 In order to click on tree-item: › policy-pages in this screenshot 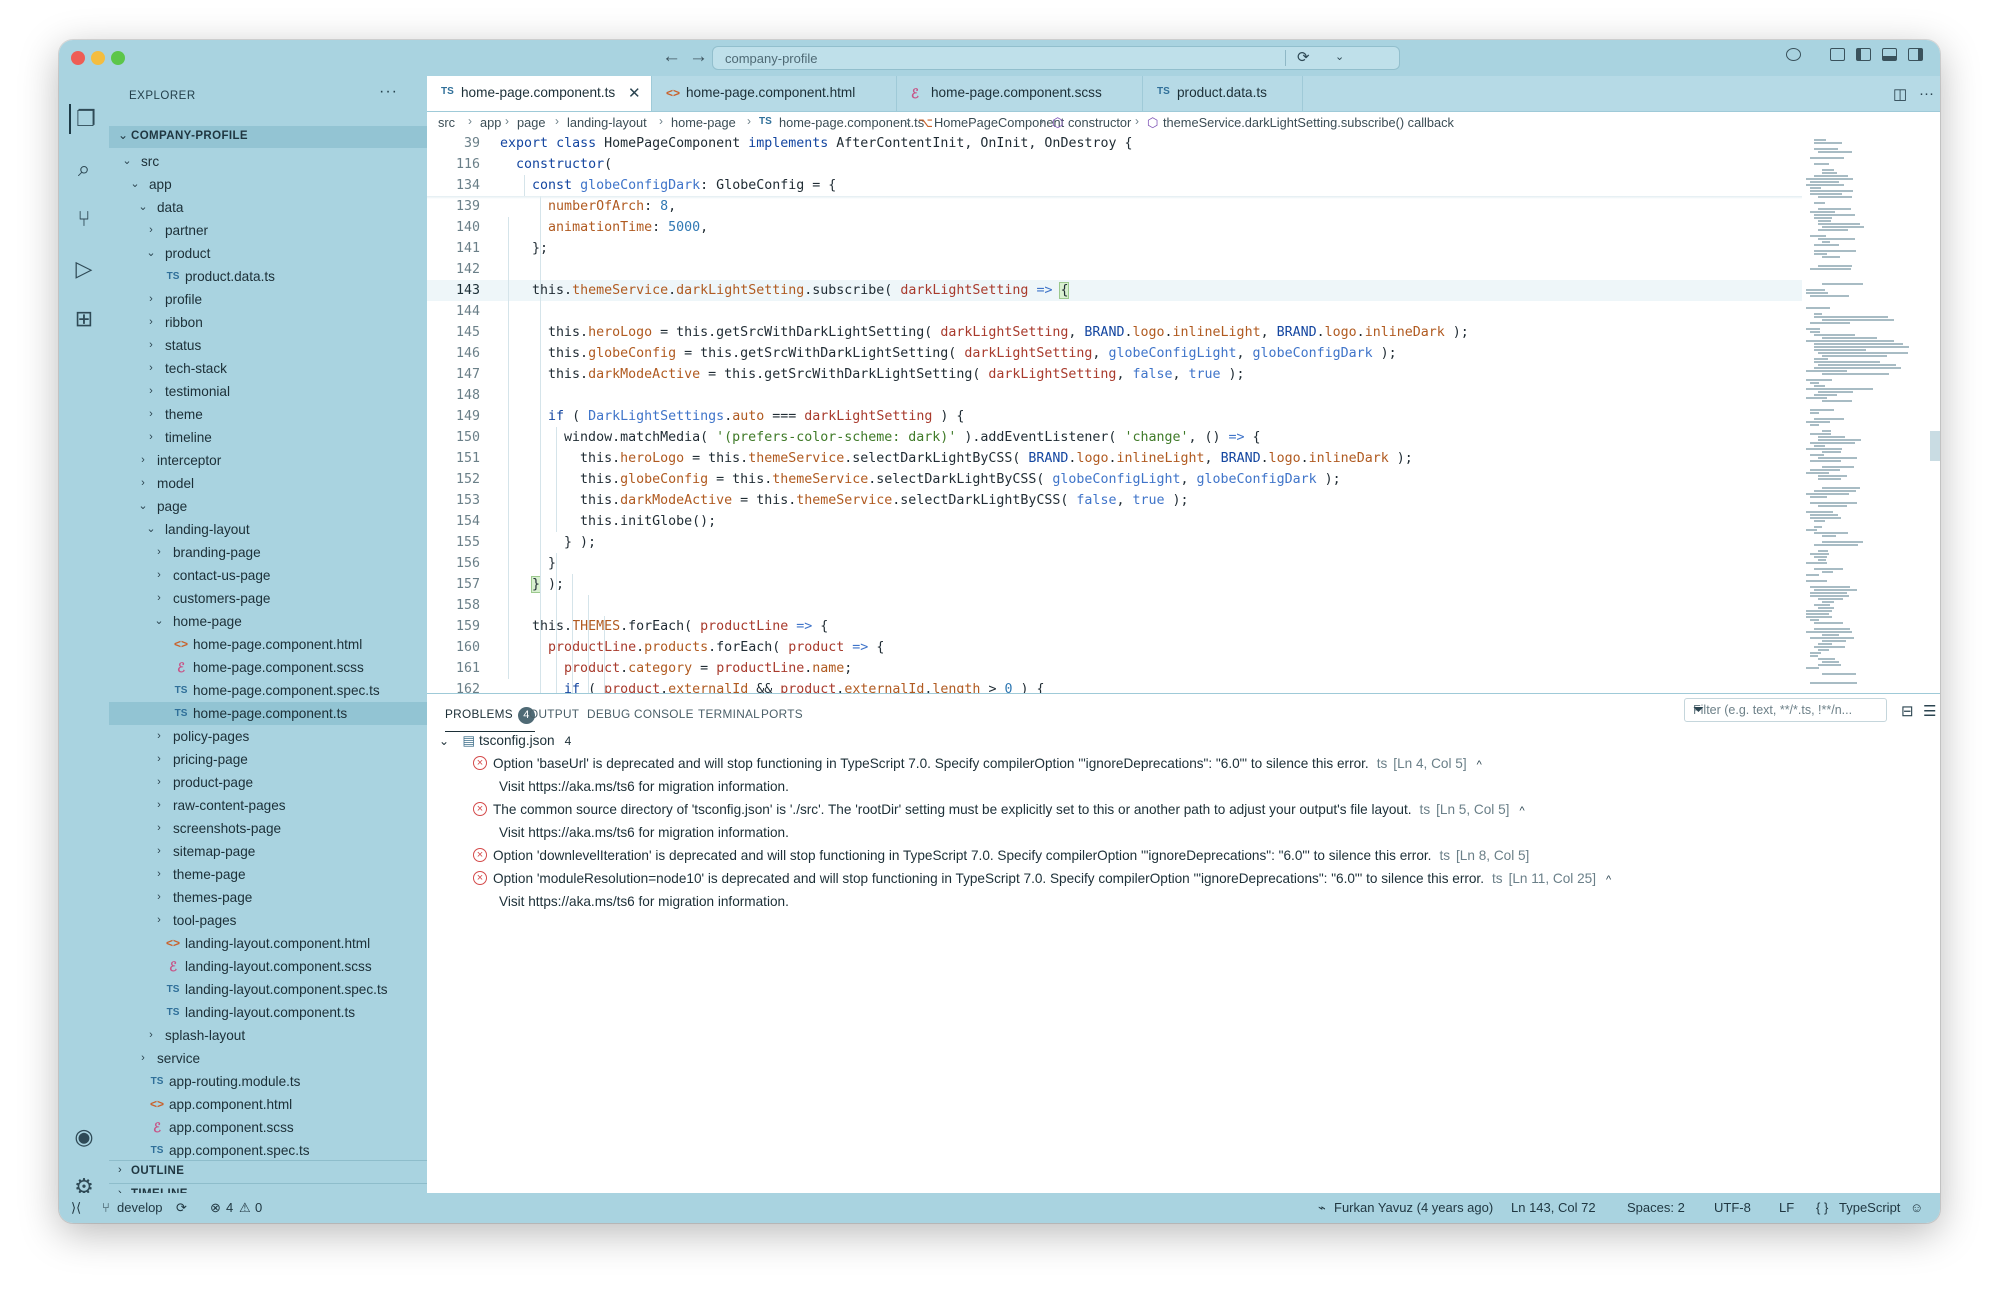, I will do `click(268, 736)`.